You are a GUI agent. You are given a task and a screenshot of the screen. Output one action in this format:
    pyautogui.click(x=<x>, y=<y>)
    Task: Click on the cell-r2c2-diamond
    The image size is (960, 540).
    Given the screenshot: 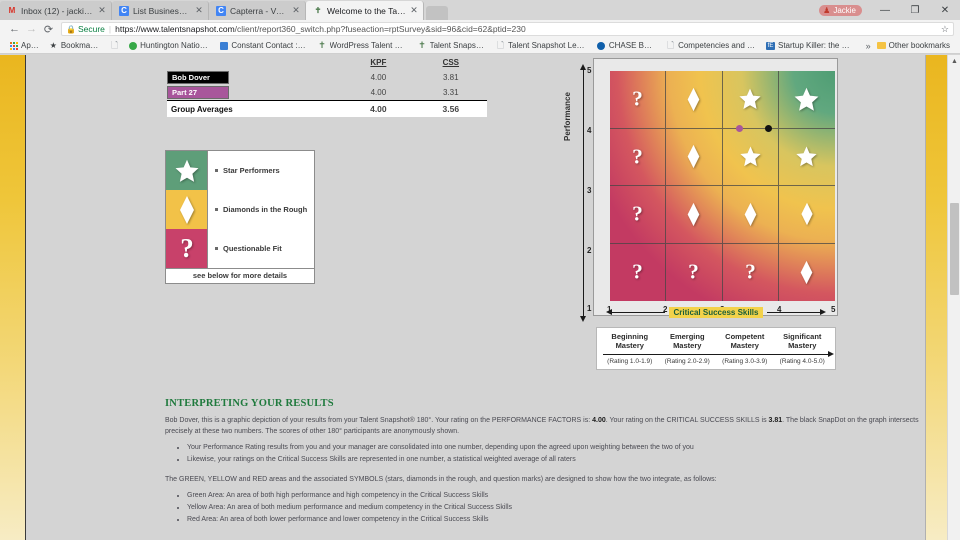 What is the action you would take?
    pyautogui.click(x=694, y=215)
    